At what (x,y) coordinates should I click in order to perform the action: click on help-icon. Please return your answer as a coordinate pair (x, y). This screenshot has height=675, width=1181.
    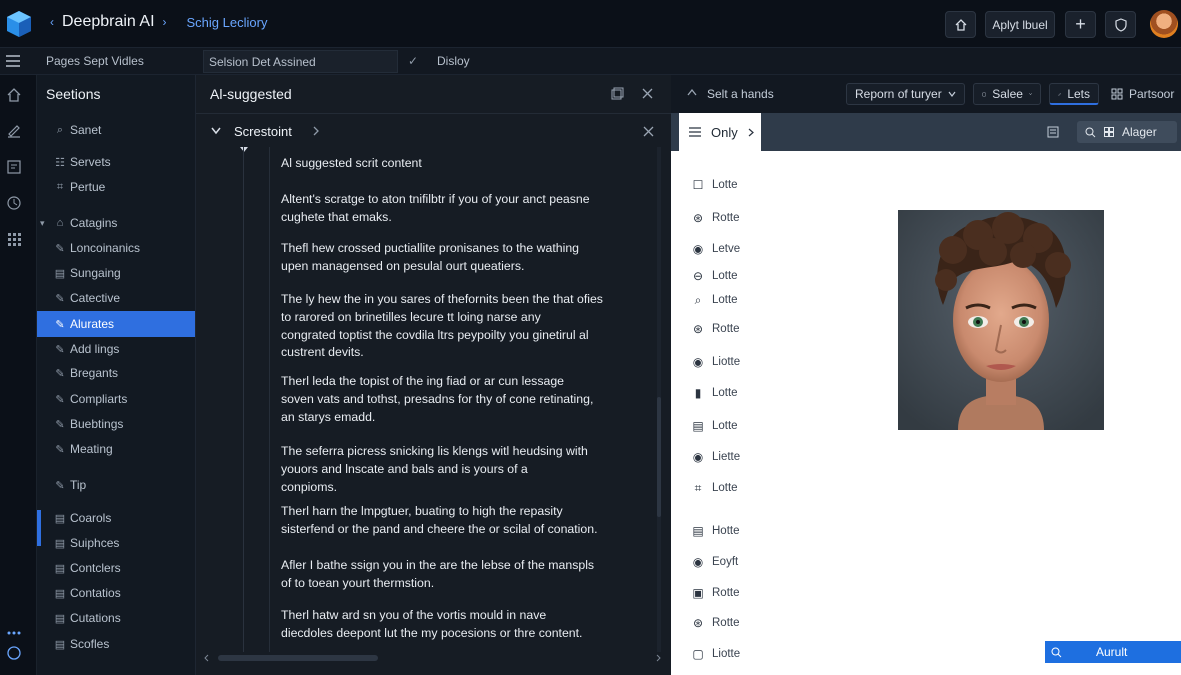
    Looking at the image, I should click on (14, 653).